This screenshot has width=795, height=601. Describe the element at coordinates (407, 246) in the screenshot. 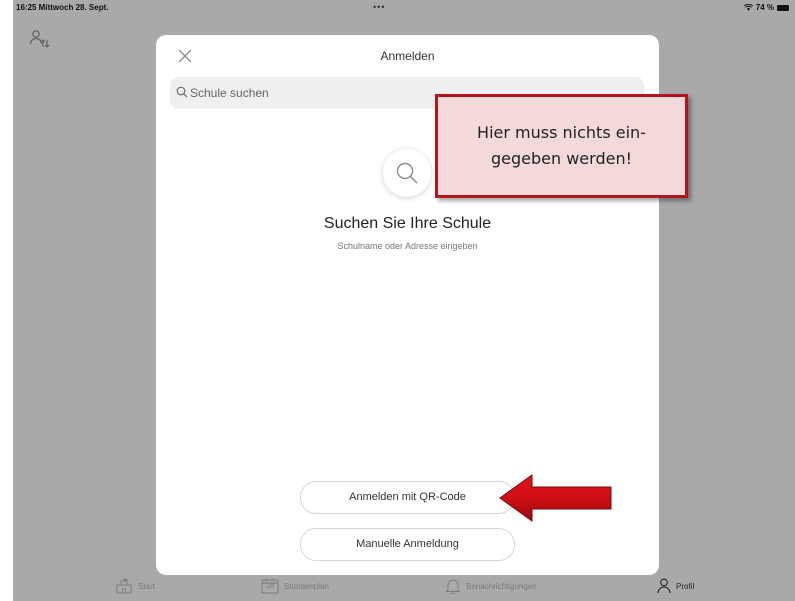

I see `empty-state-subtitle: Schulname oder Adresse eingeben` at that location.